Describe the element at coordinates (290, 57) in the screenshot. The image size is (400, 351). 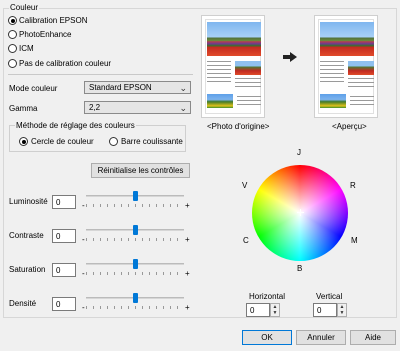
I see `right-arrow-icon` at that location.